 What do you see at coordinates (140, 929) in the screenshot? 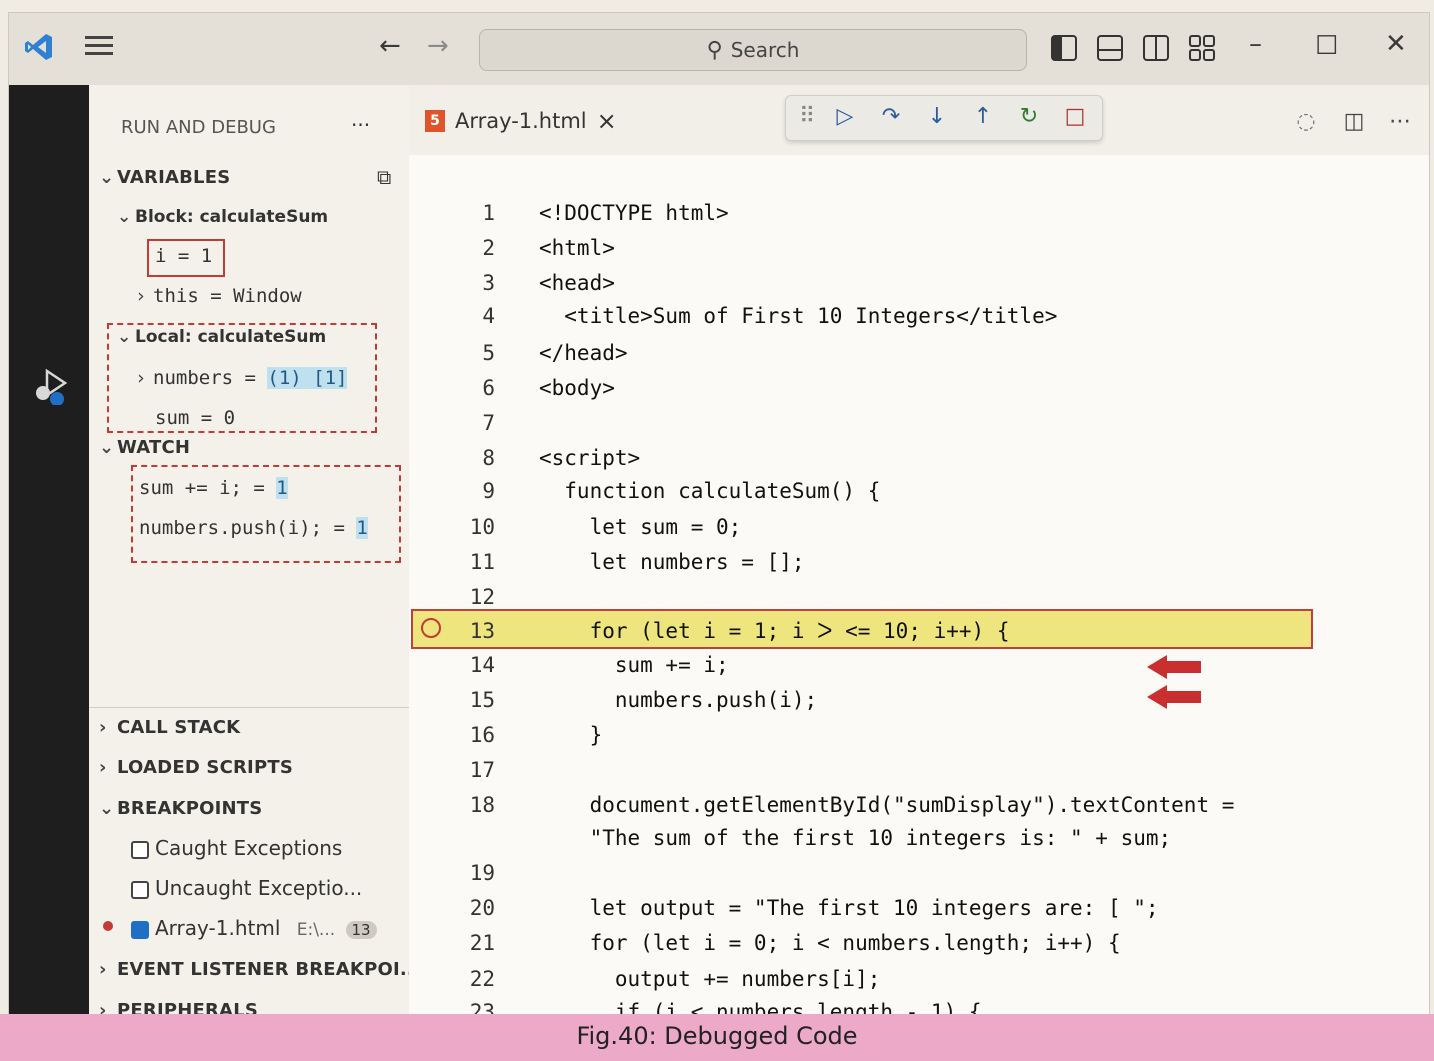
I see `checkbox-checked` at bounding box center [140, 929].